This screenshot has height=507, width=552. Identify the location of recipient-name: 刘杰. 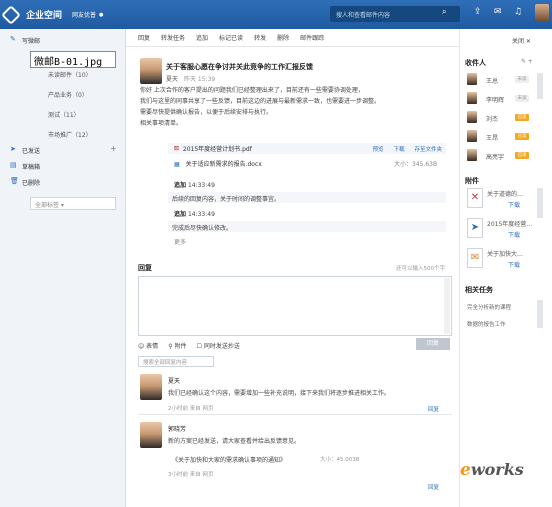
(492, 118).